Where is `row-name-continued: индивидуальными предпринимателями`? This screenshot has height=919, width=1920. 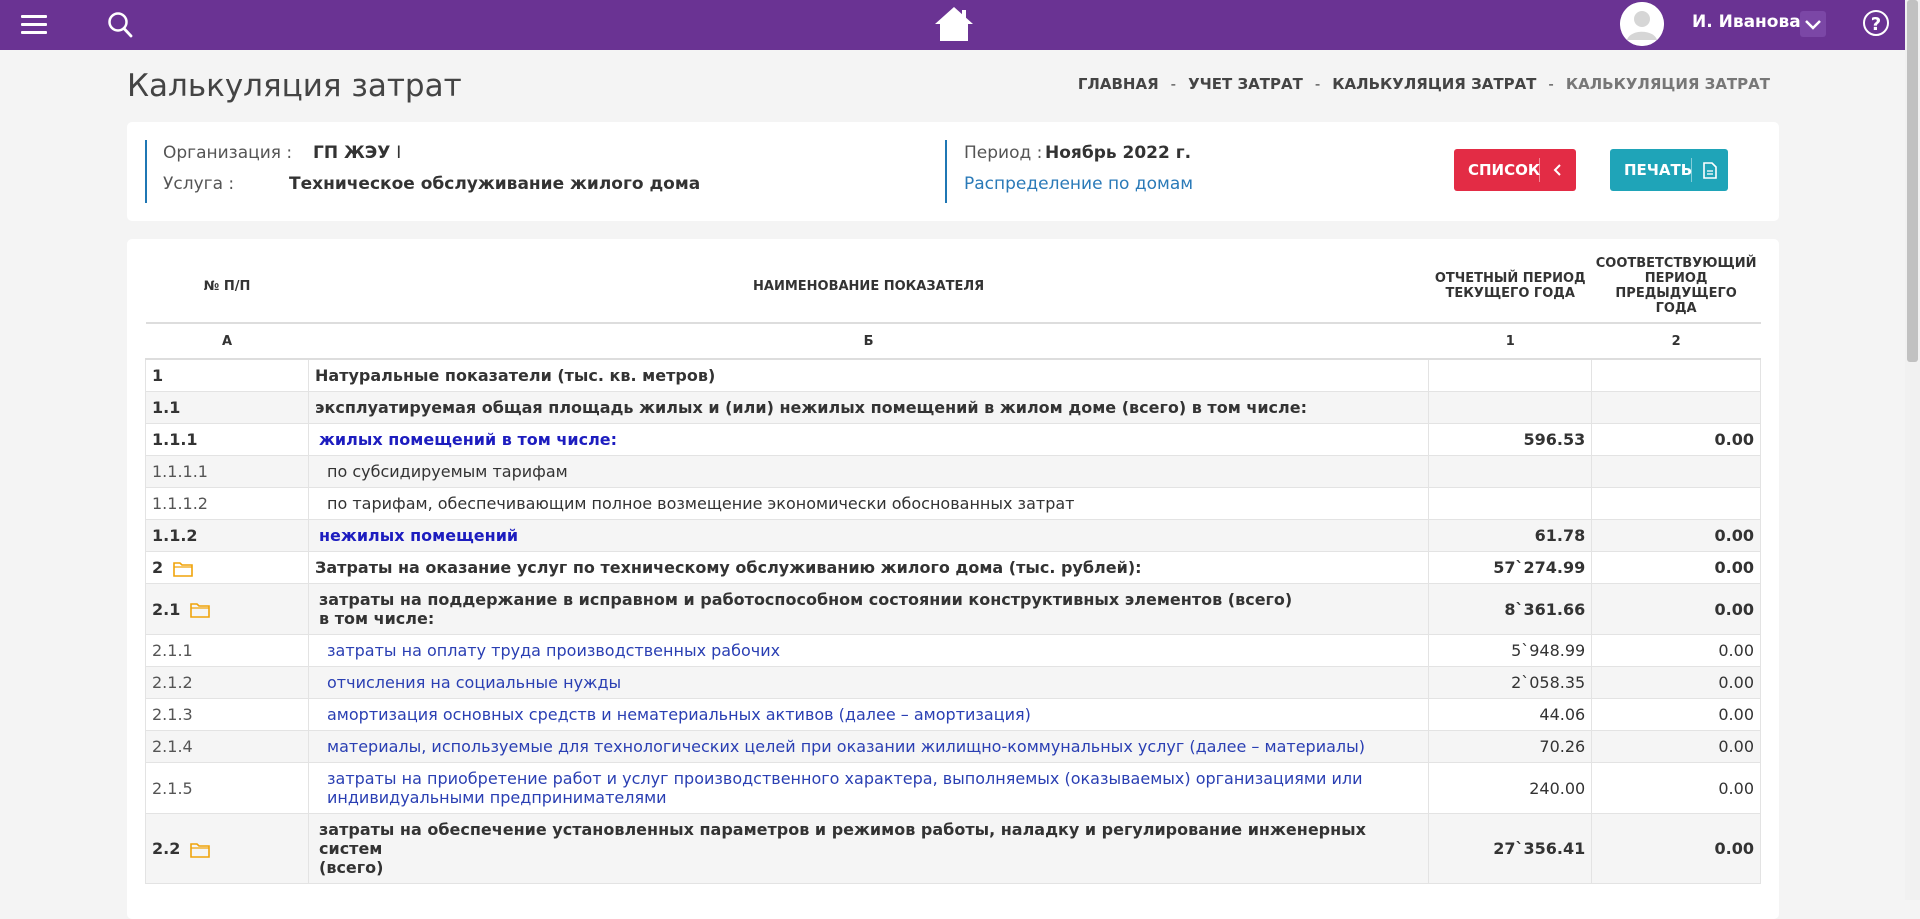 row-name-continued: индивидуальными предпринимателями is located at coordinates (497, 797).